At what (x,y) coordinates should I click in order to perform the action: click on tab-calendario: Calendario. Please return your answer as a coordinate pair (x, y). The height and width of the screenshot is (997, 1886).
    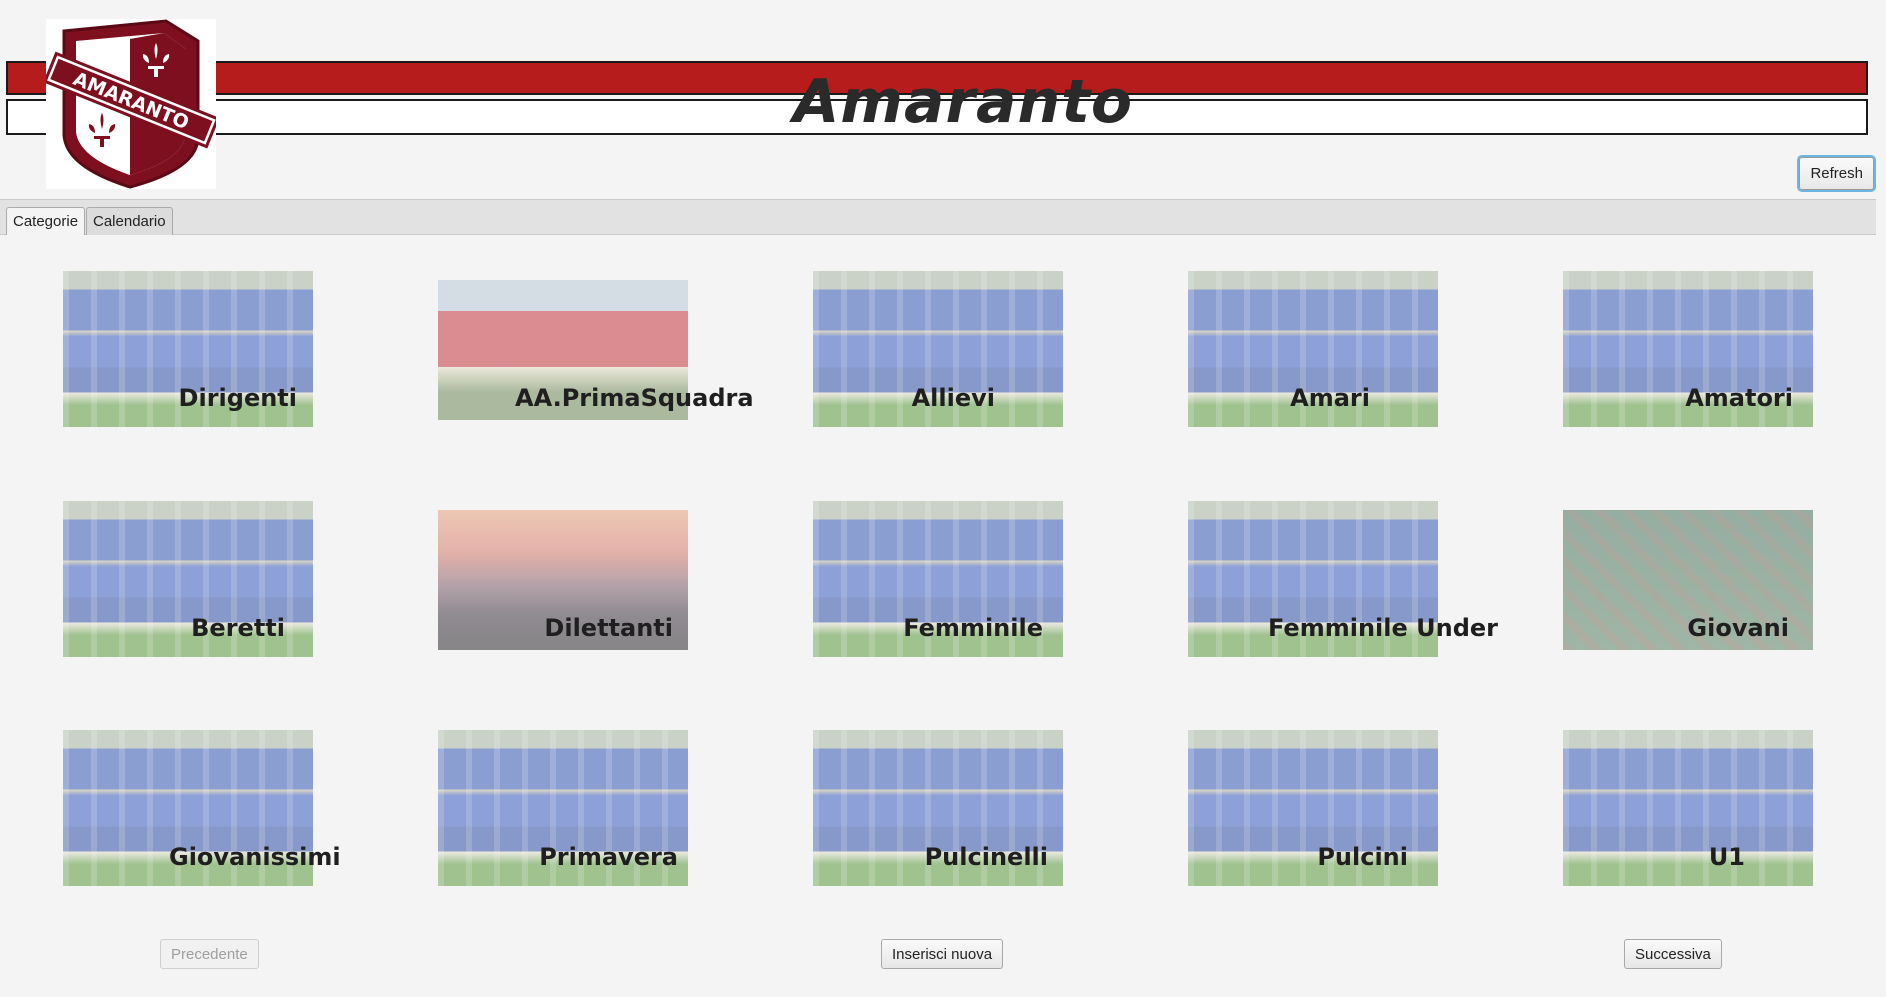
    Looking at the image, I should click on (129, 221).